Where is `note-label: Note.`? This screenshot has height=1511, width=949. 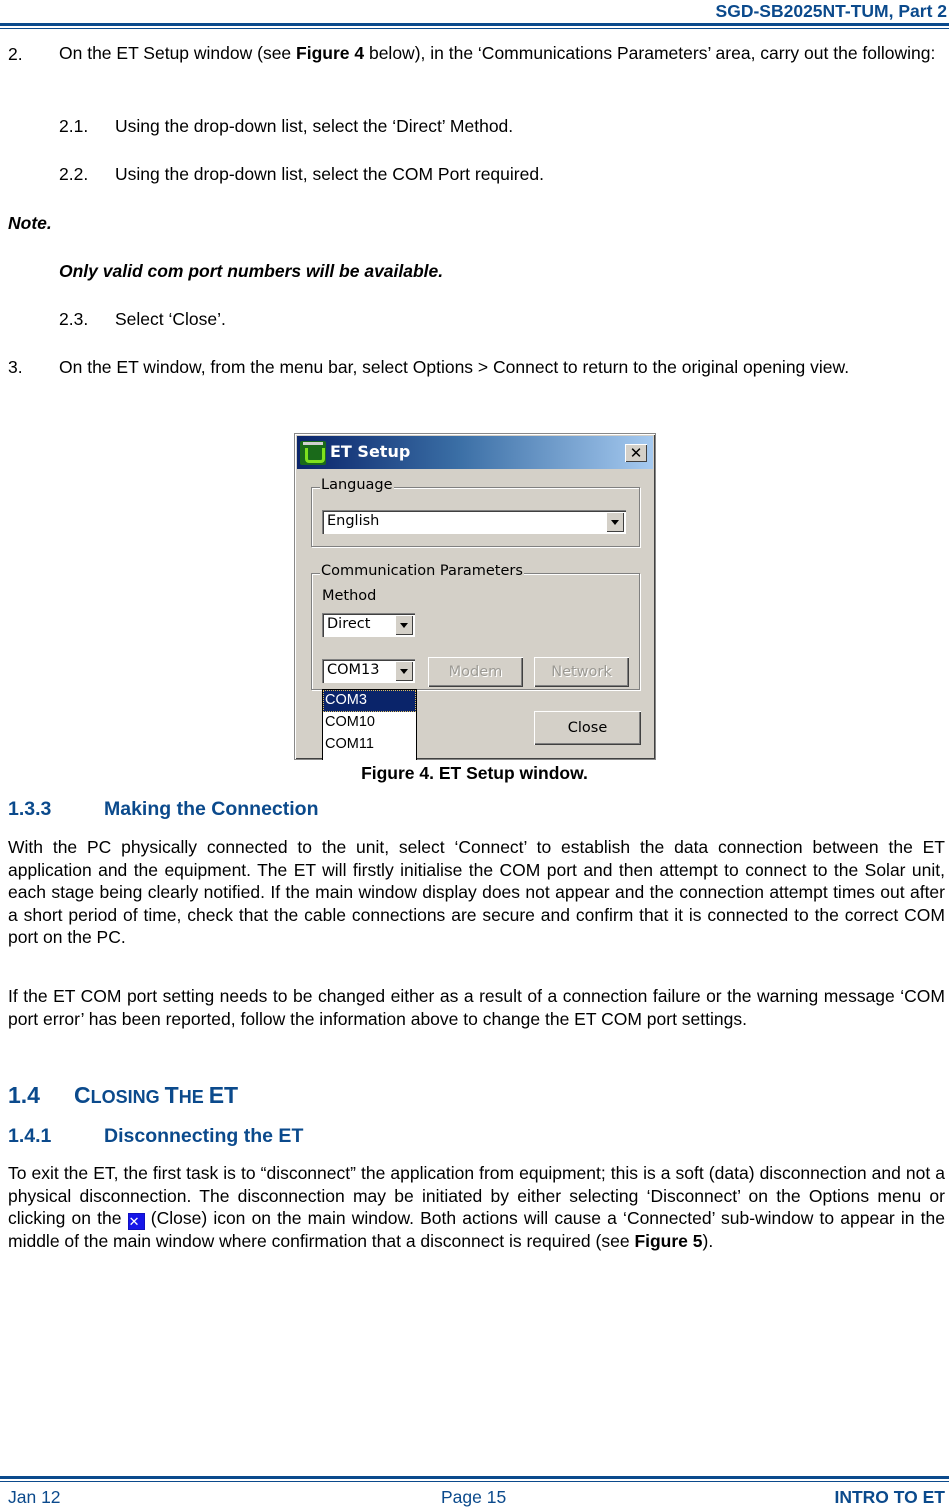 note-label: Note. is located at coordinates (30, 223).